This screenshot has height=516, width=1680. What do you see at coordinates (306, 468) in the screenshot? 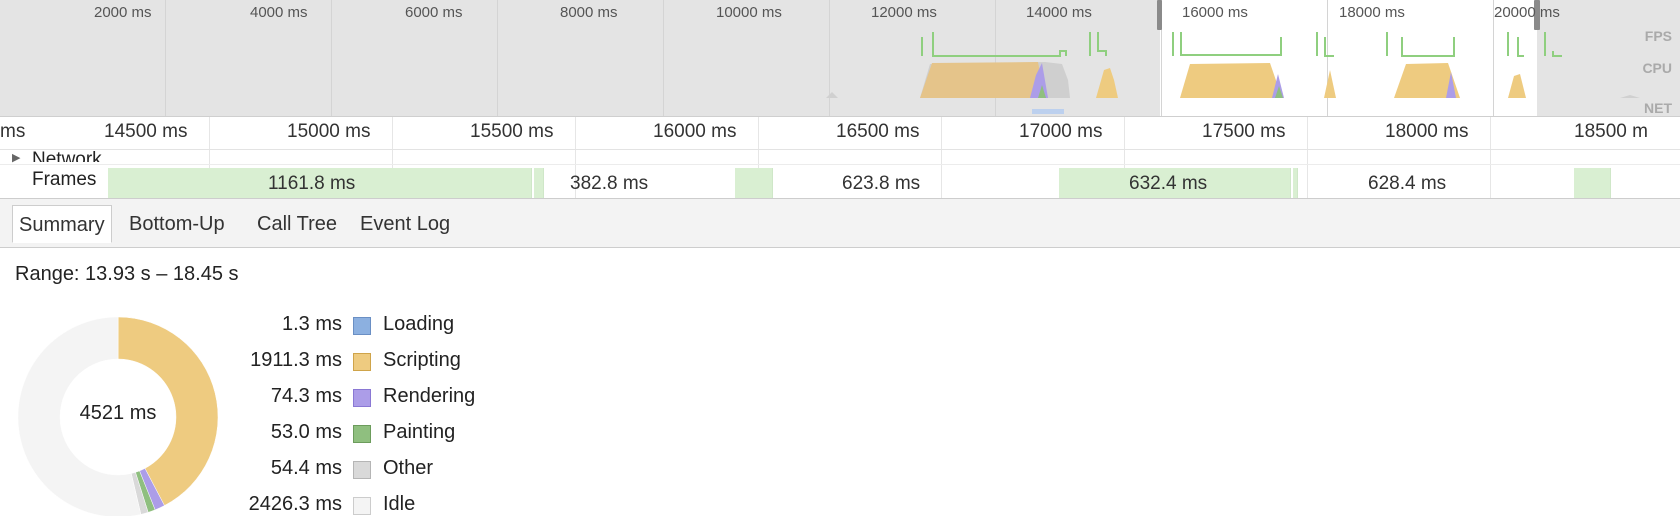
I see `legend-value: 54.4 ms` at bounding box center [306, 468].